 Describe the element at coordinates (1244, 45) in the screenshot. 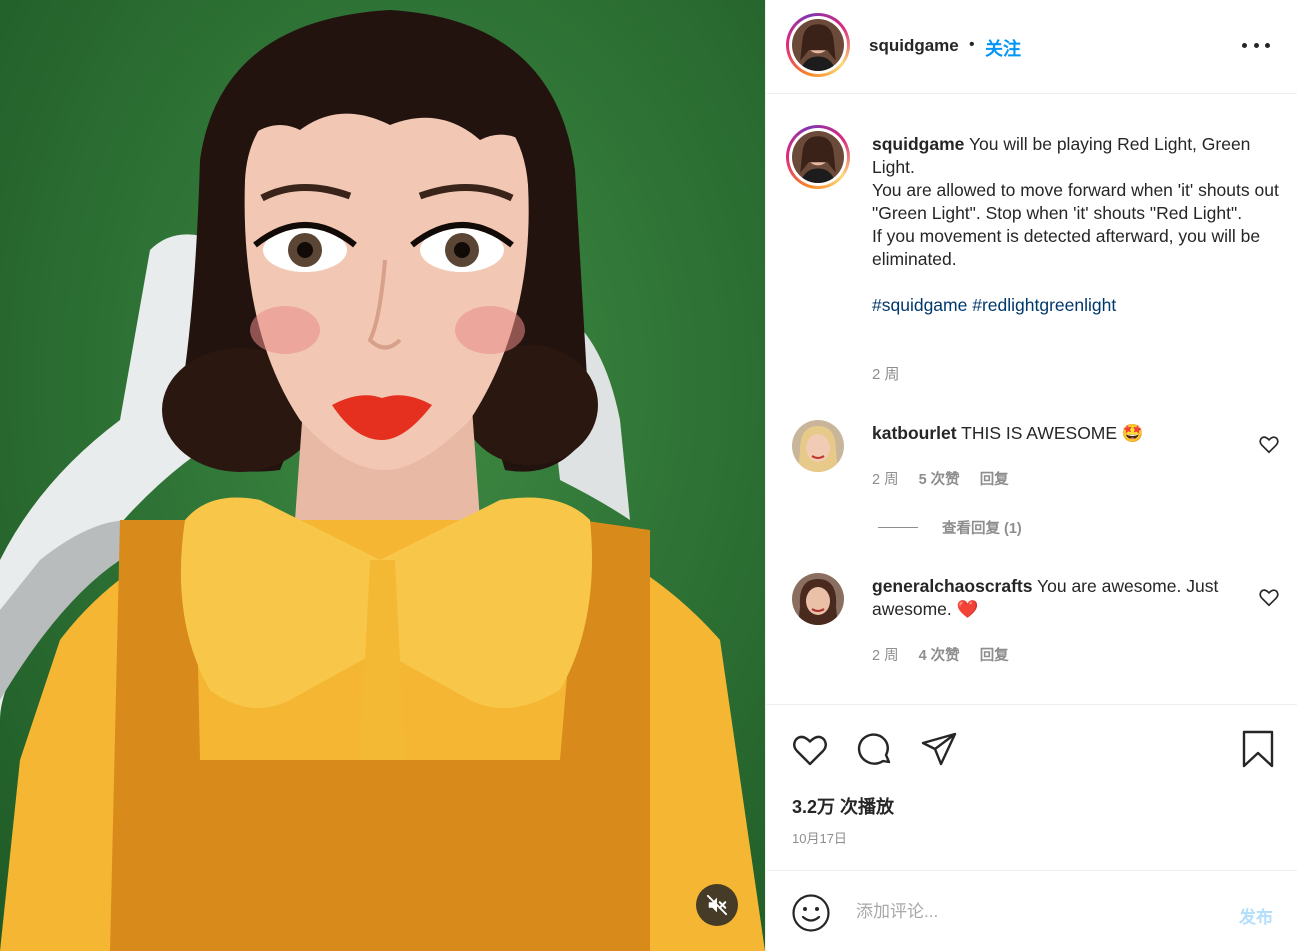

I see `more-horizontal-icon` at that location.